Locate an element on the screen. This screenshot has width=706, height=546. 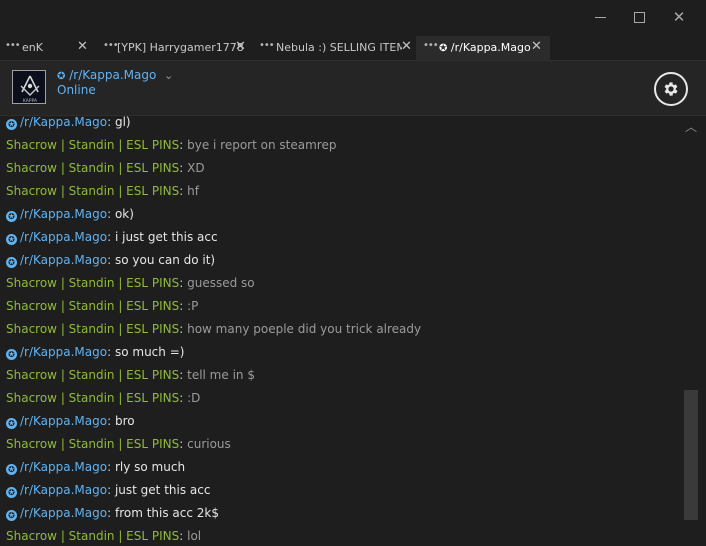
message-text: :D is located at coordinates (194, 398).